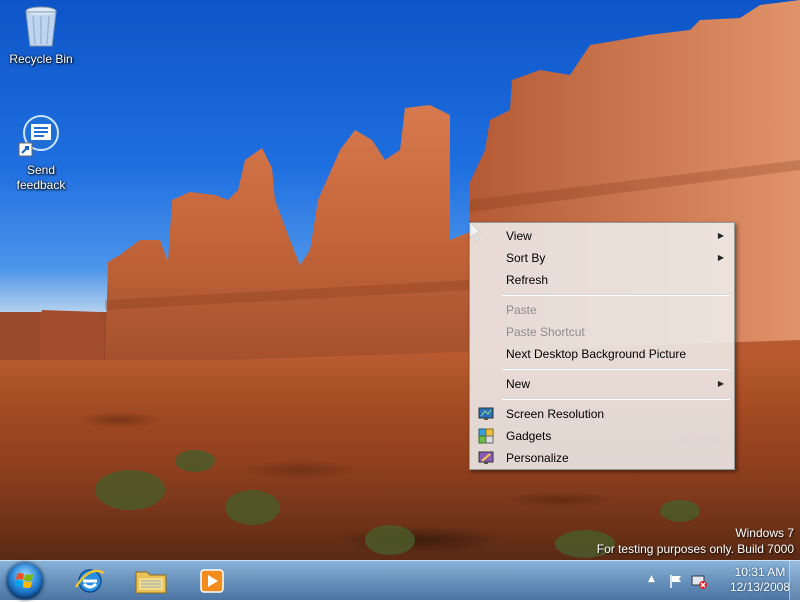  What do you see at coordinates (720, 581) in the screenshot?
I see `notification-area: ▲ 10:31 AM 12/13/2008` at bounding box center [720, 581].